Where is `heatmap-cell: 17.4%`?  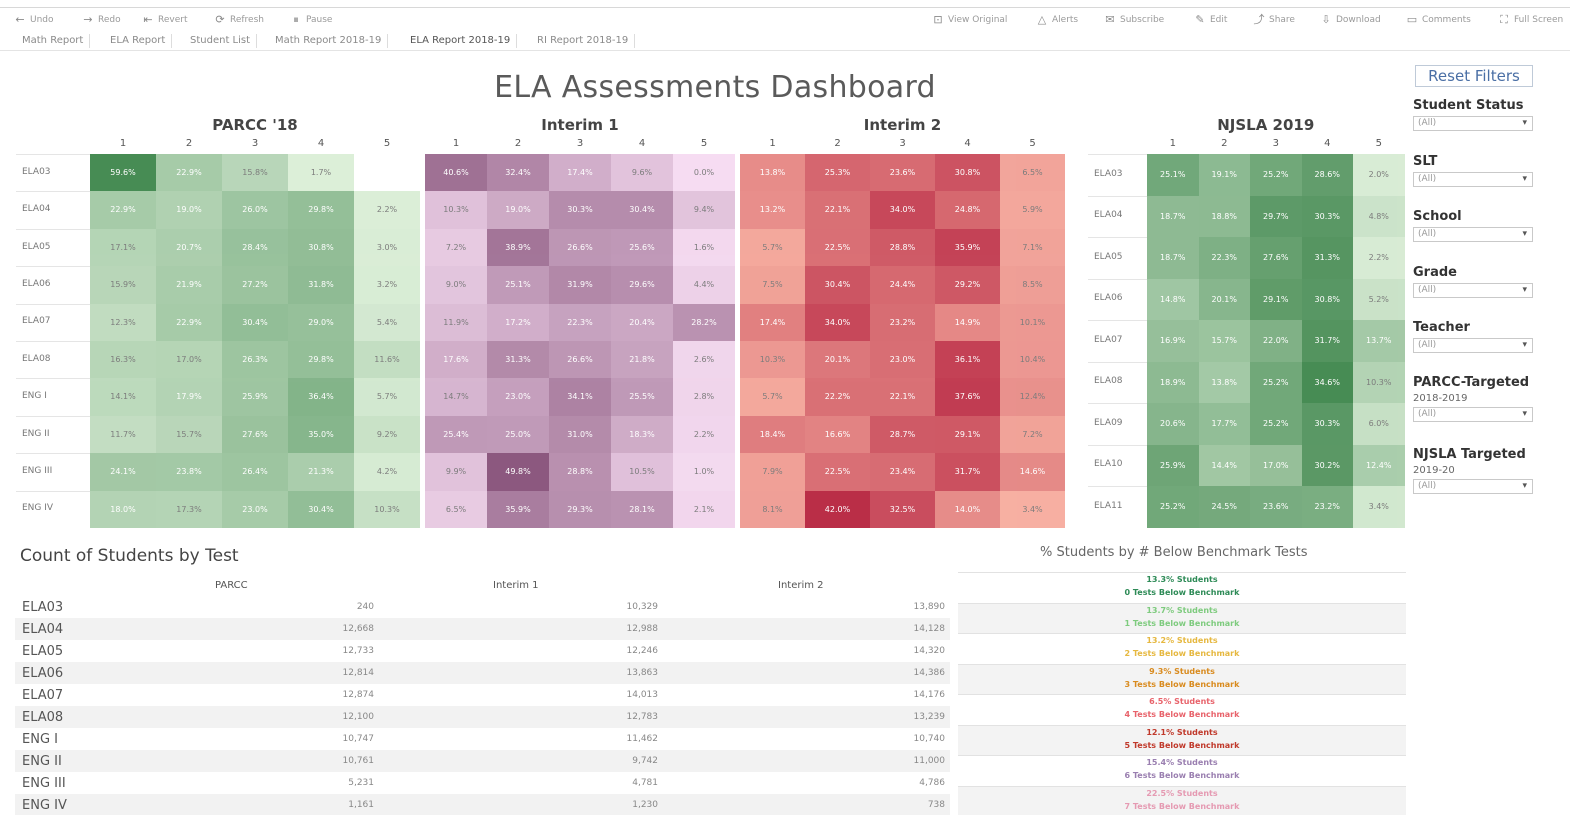
heatmap-cell: 17.4% is located at coordinates (580, 173).